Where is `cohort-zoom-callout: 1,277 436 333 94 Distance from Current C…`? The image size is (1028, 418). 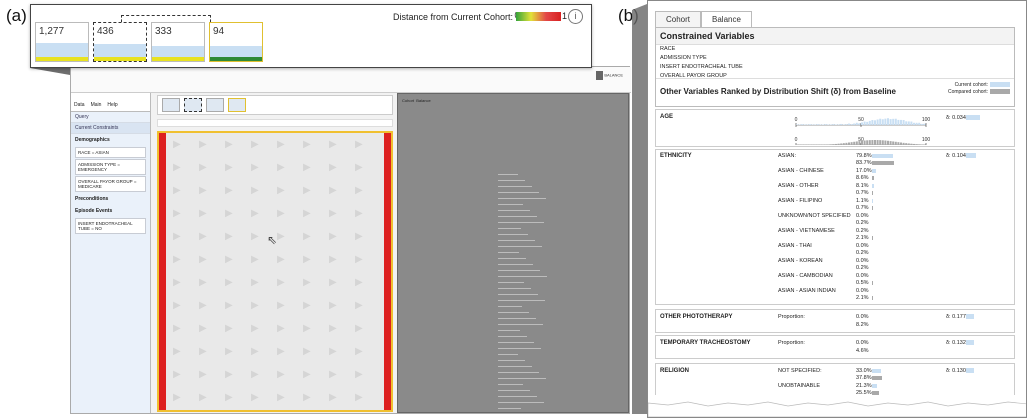
cohort-zoom-callout: 1,277 436 333 94 Distance from Current C… is located at coordinates (311, 36).